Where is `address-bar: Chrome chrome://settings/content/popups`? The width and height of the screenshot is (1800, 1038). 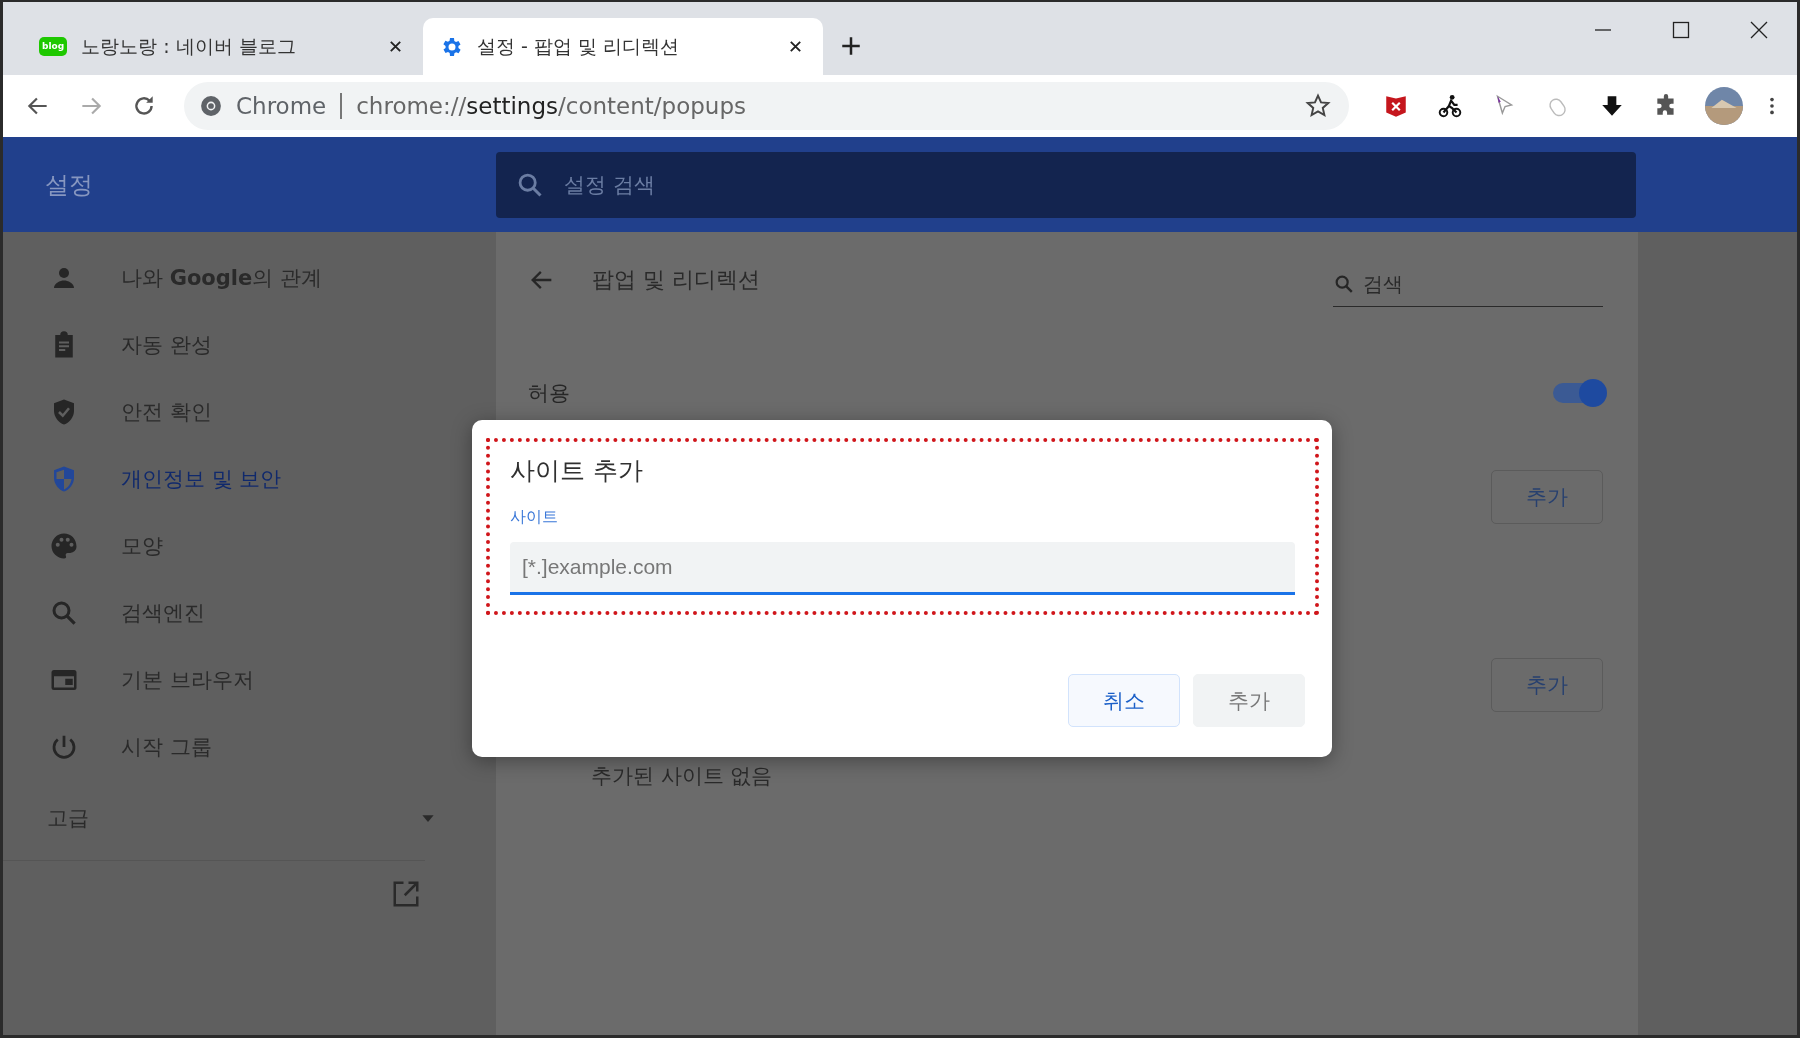
address-bar: Chrome chrome://settings/content/popups is located at coordinates (766, 106).